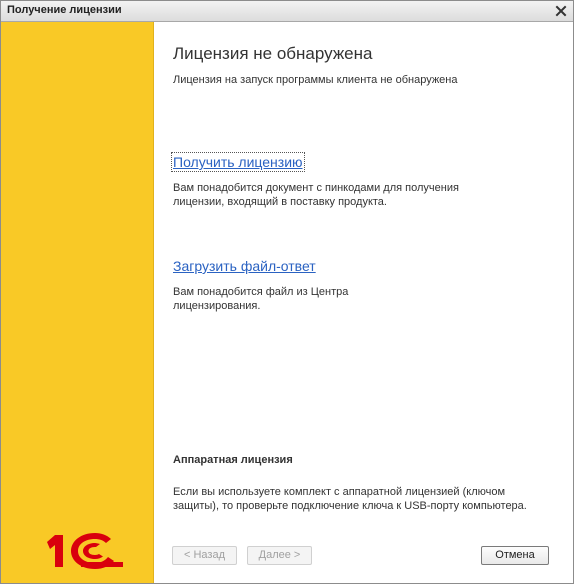 The height and width of the screenshot is (584, 574). What do you see at coordinates (64, 10) in the screenshot?
I see `window-title: Получение лицензии` at bounding box center [64, 10].